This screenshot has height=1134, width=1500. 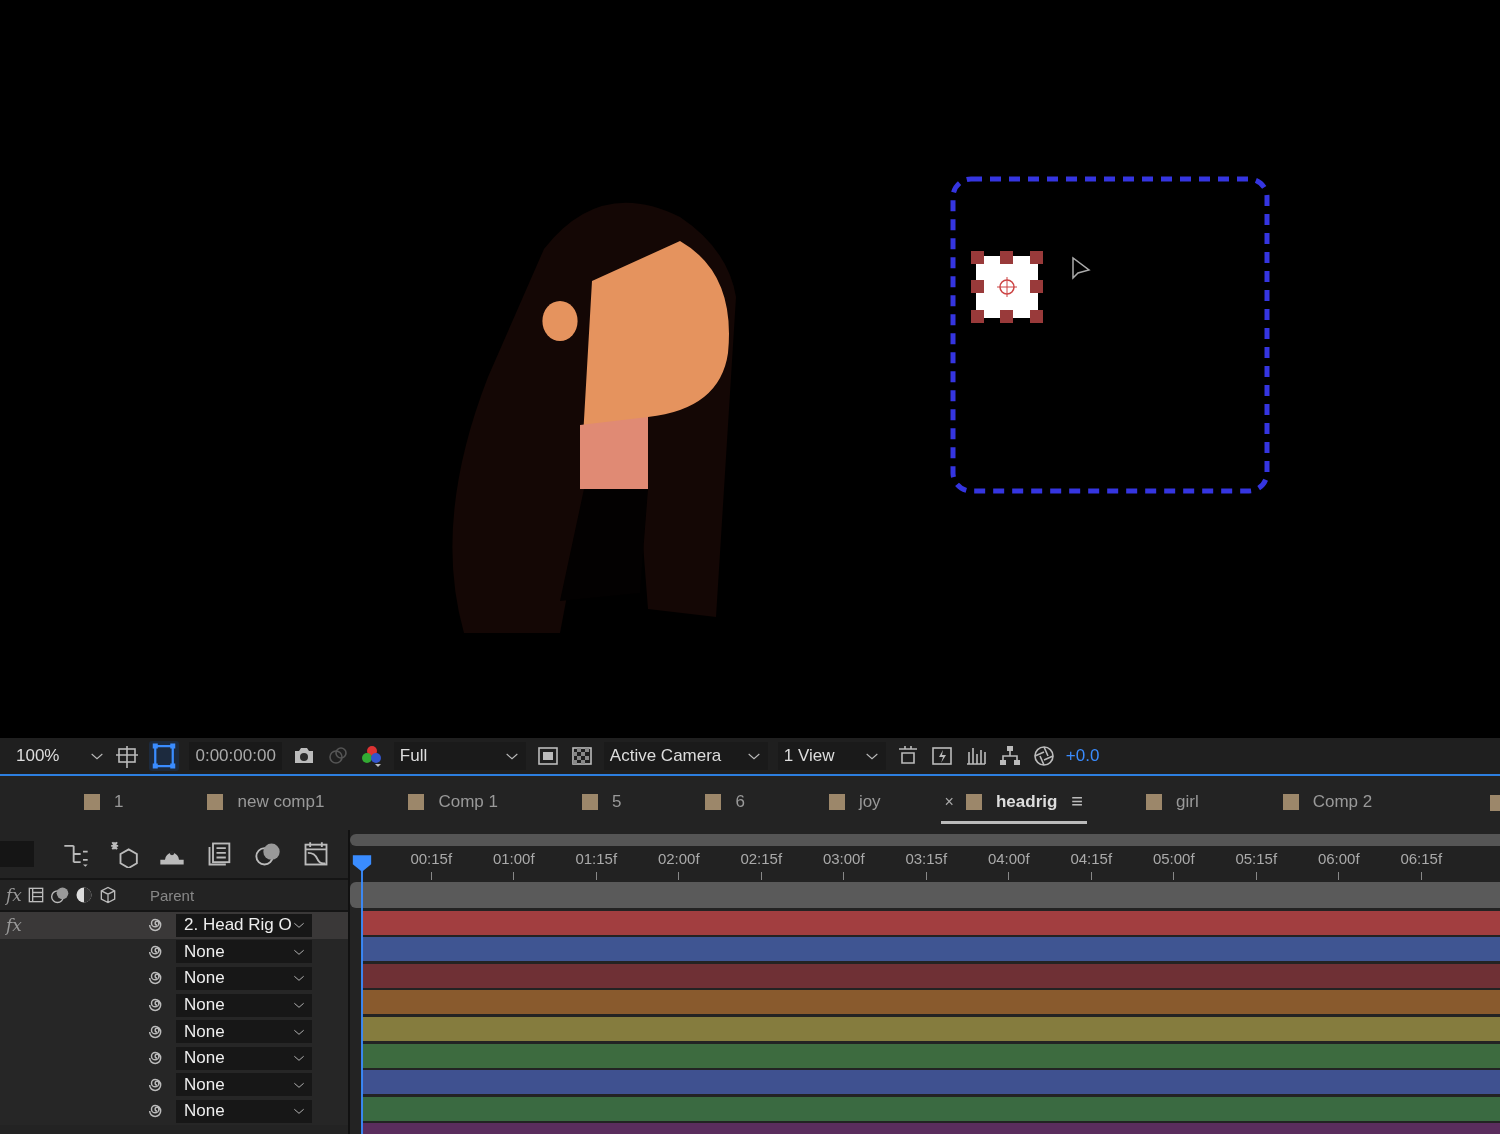 I want to click on ruler-label: 01:00f, so click(x=513, y=858).